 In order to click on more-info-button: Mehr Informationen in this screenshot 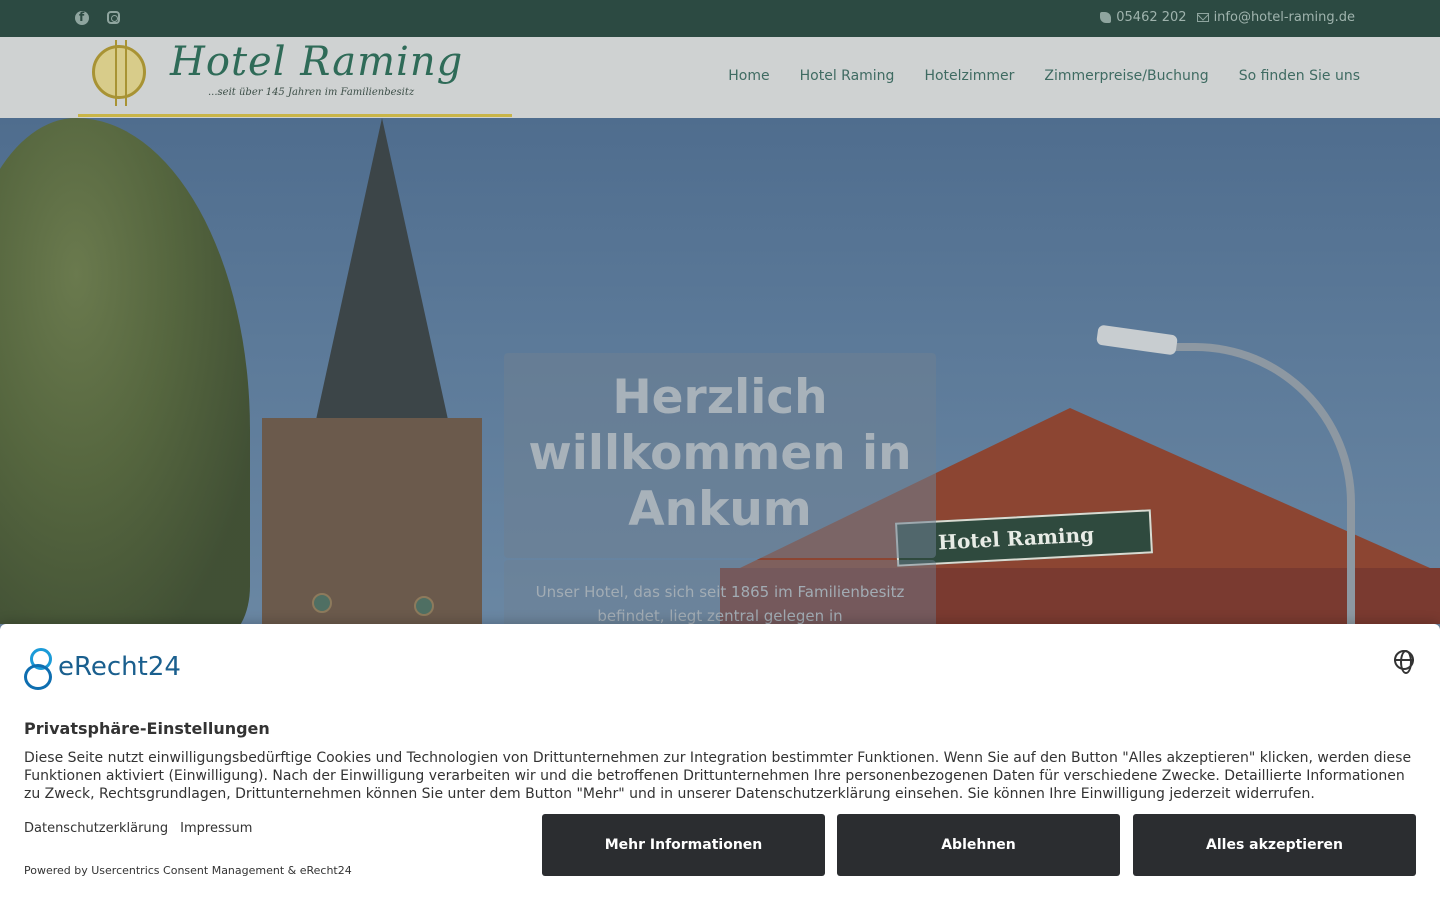, I will do `click(683, 845)`.